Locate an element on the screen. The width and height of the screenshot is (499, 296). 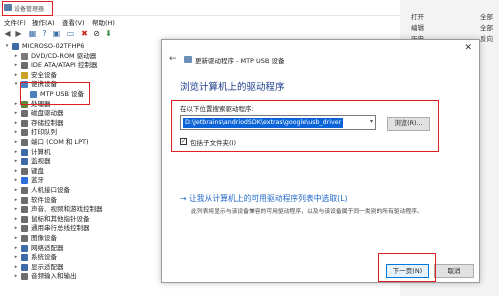
tree-item: ▸ 安全设备 is located at coordinates (80, 75).